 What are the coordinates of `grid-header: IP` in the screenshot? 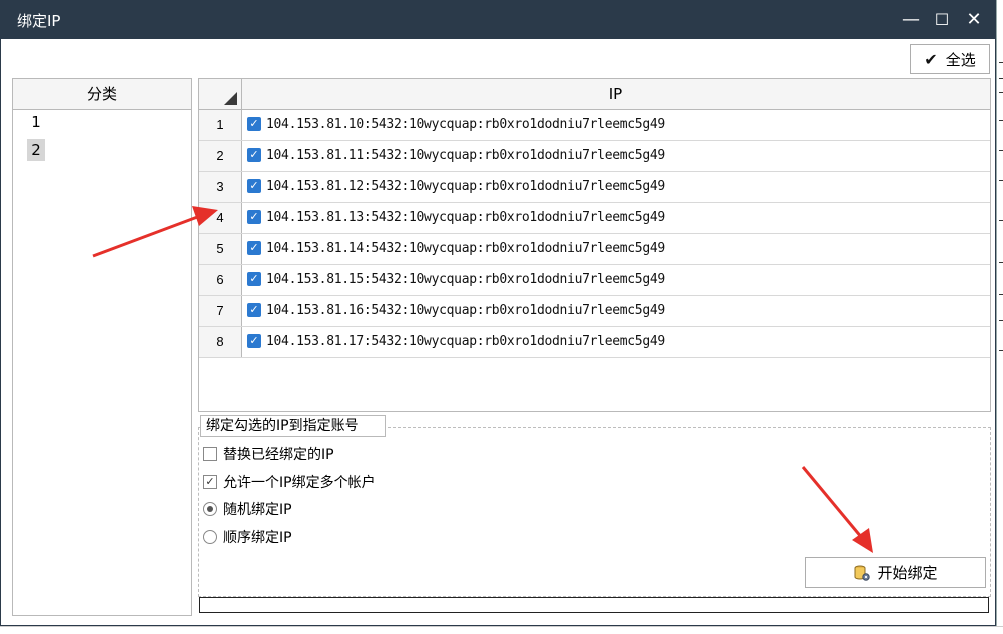 It's located at (594, 94).